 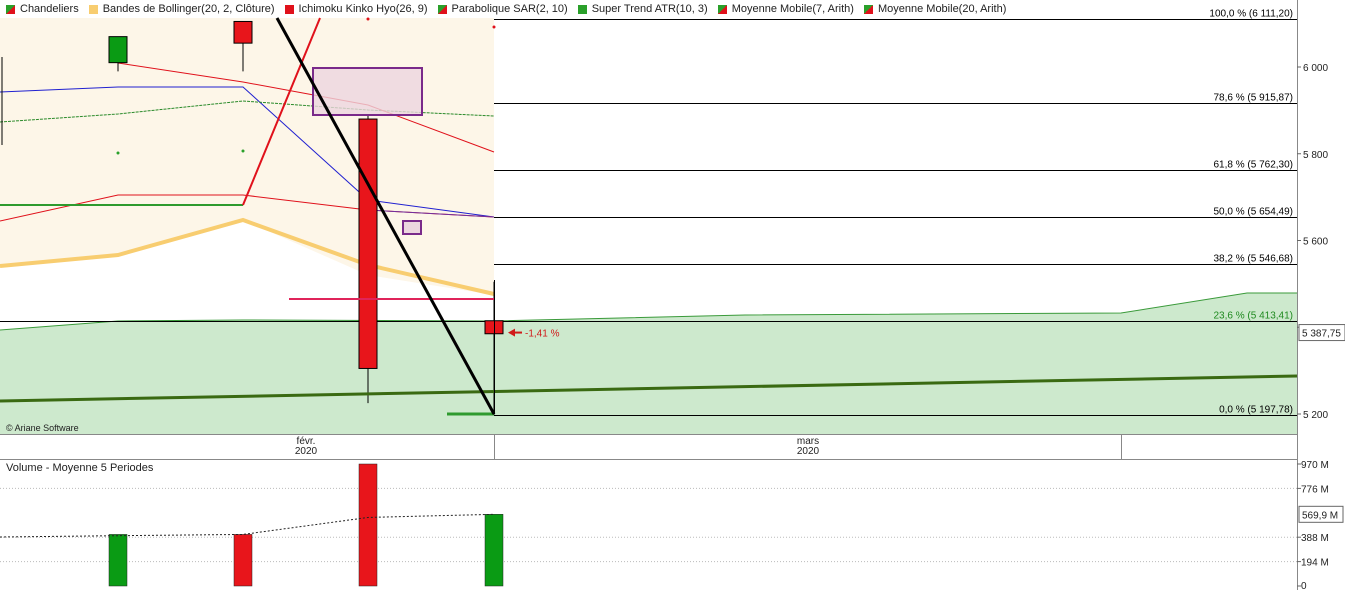 I want to click on legend-label: Bandes de Bollinger(20, 2, Clôture), so click(x=188, y=9).